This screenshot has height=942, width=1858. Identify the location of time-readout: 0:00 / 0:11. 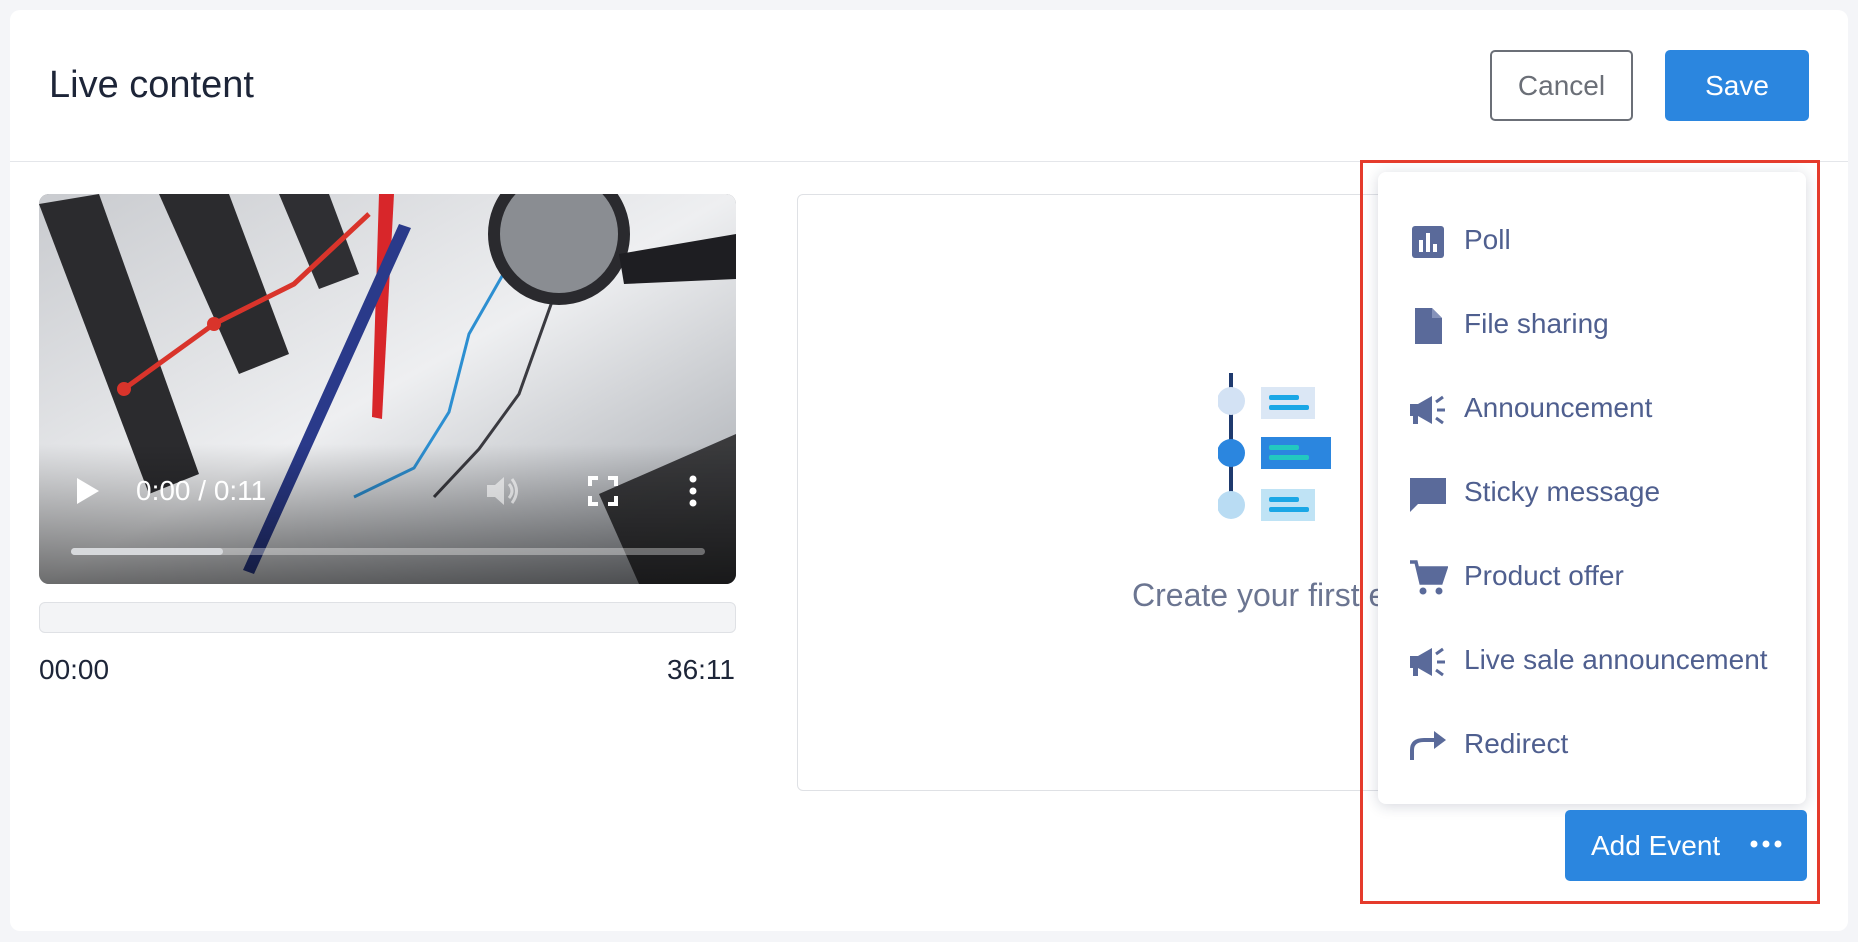
(201, 490).